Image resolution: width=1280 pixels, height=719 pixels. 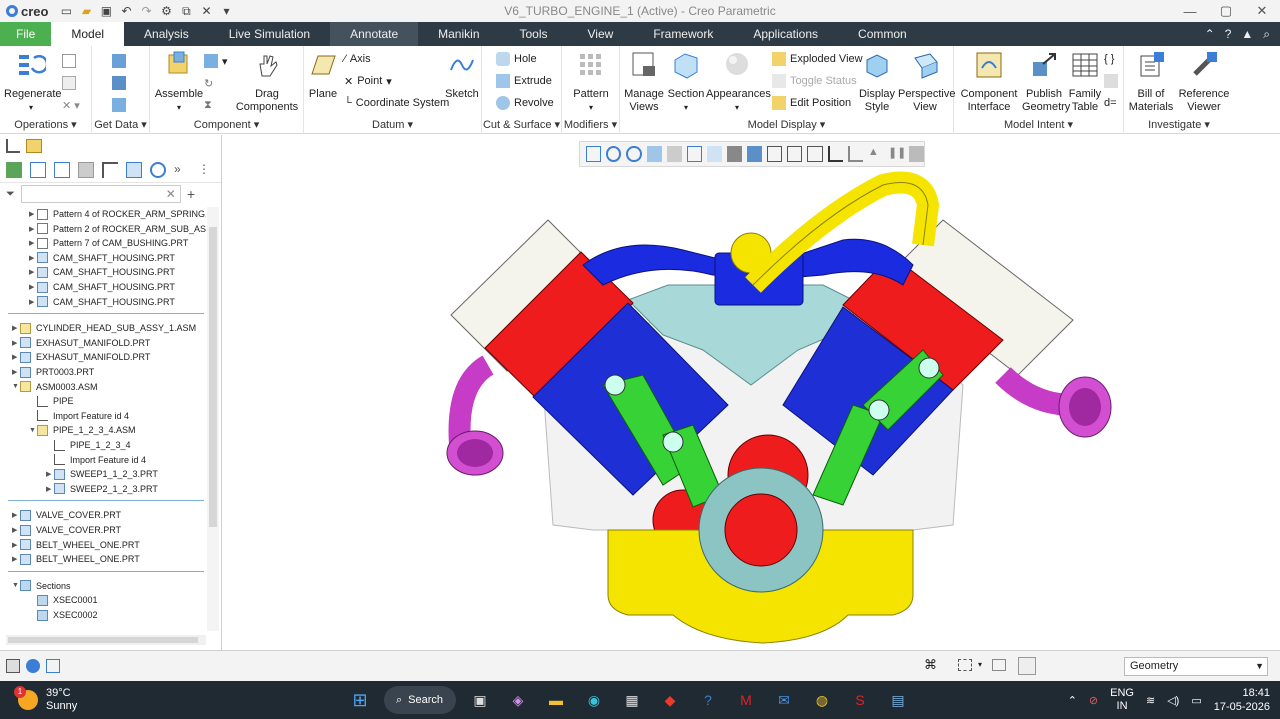 I want to click on tree-columns-icon, so click(x=38, y=169).